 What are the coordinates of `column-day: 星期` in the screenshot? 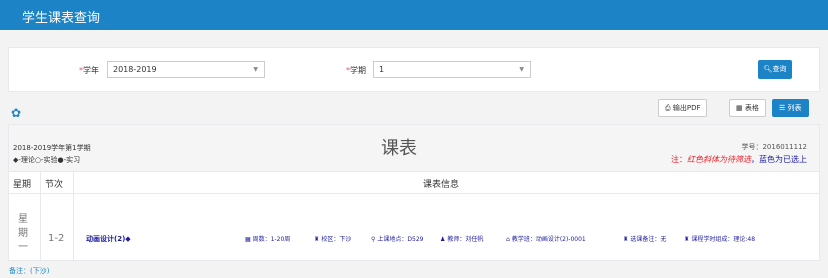 It's located at (22, 185).